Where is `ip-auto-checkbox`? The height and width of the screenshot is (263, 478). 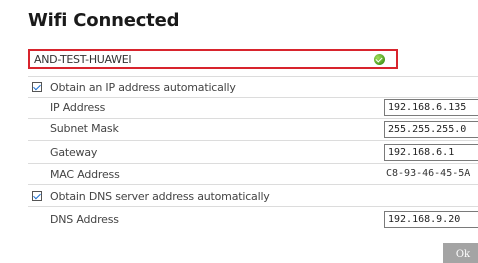
ip-auto-checkbox is located at coordinates (37, 87).